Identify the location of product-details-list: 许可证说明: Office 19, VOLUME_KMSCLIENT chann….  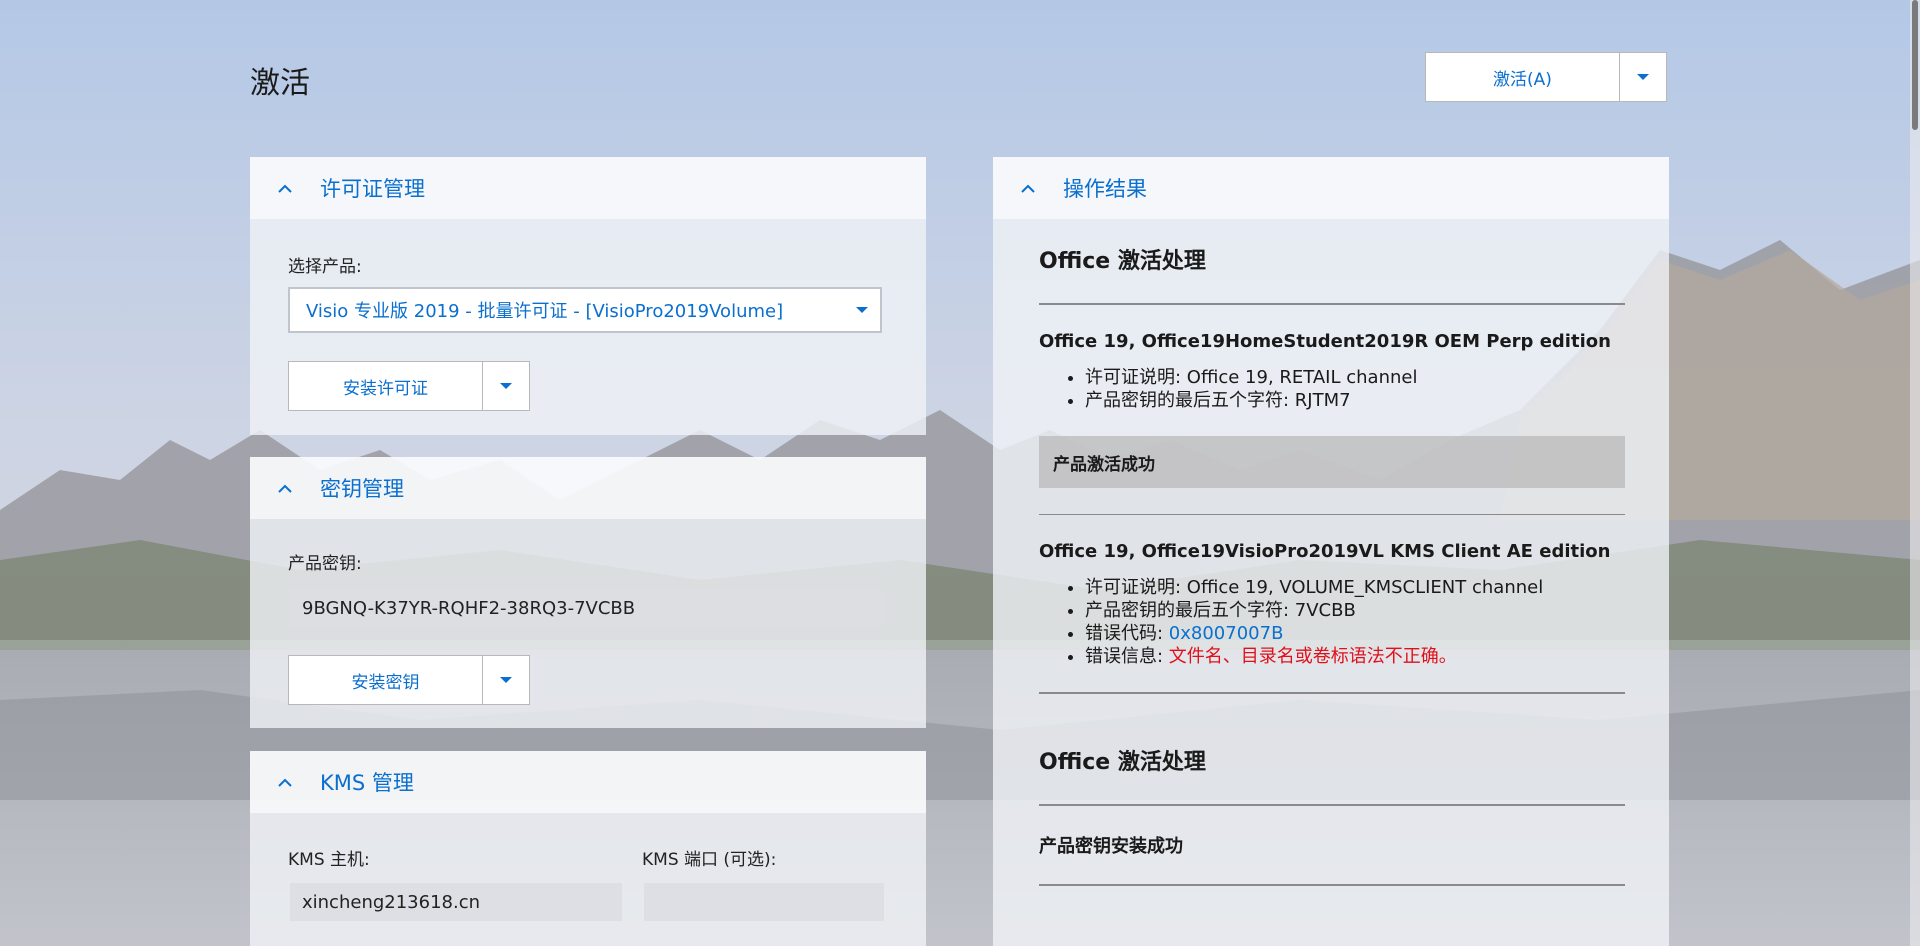
(1332, 622).